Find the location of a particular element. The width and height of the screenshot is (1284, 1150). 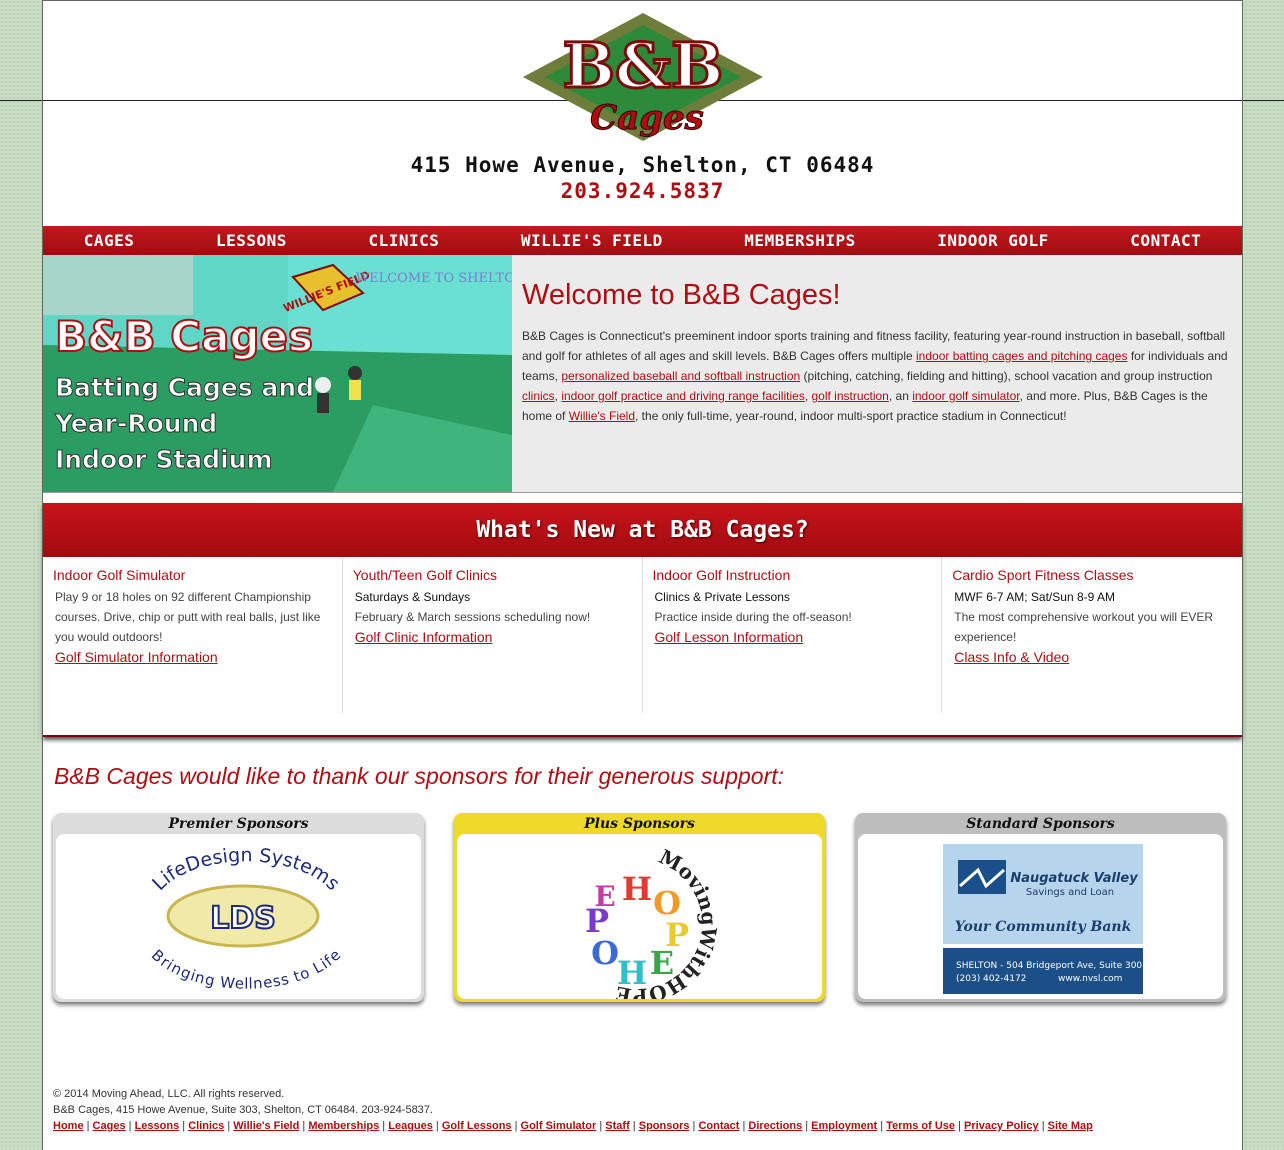

whats-new-title: What's New at B&B Cages? is located at coordinates (642, 530).